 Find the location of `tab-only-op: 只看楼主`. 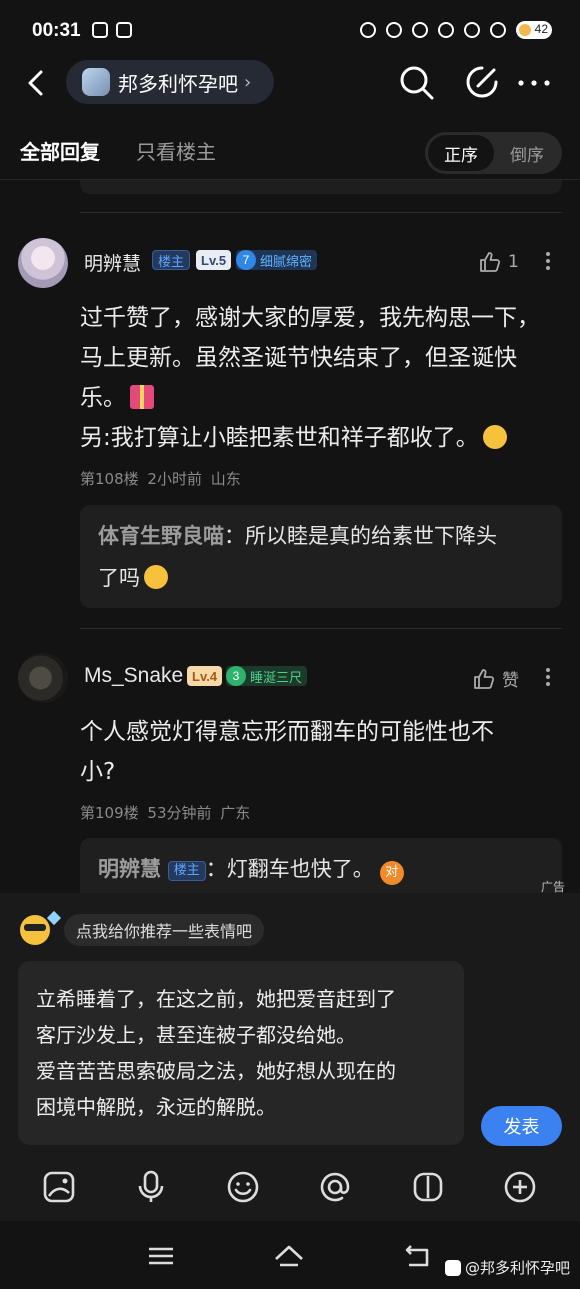

tab-only-op: 只看楼主 is located at coordinates (176, 150).